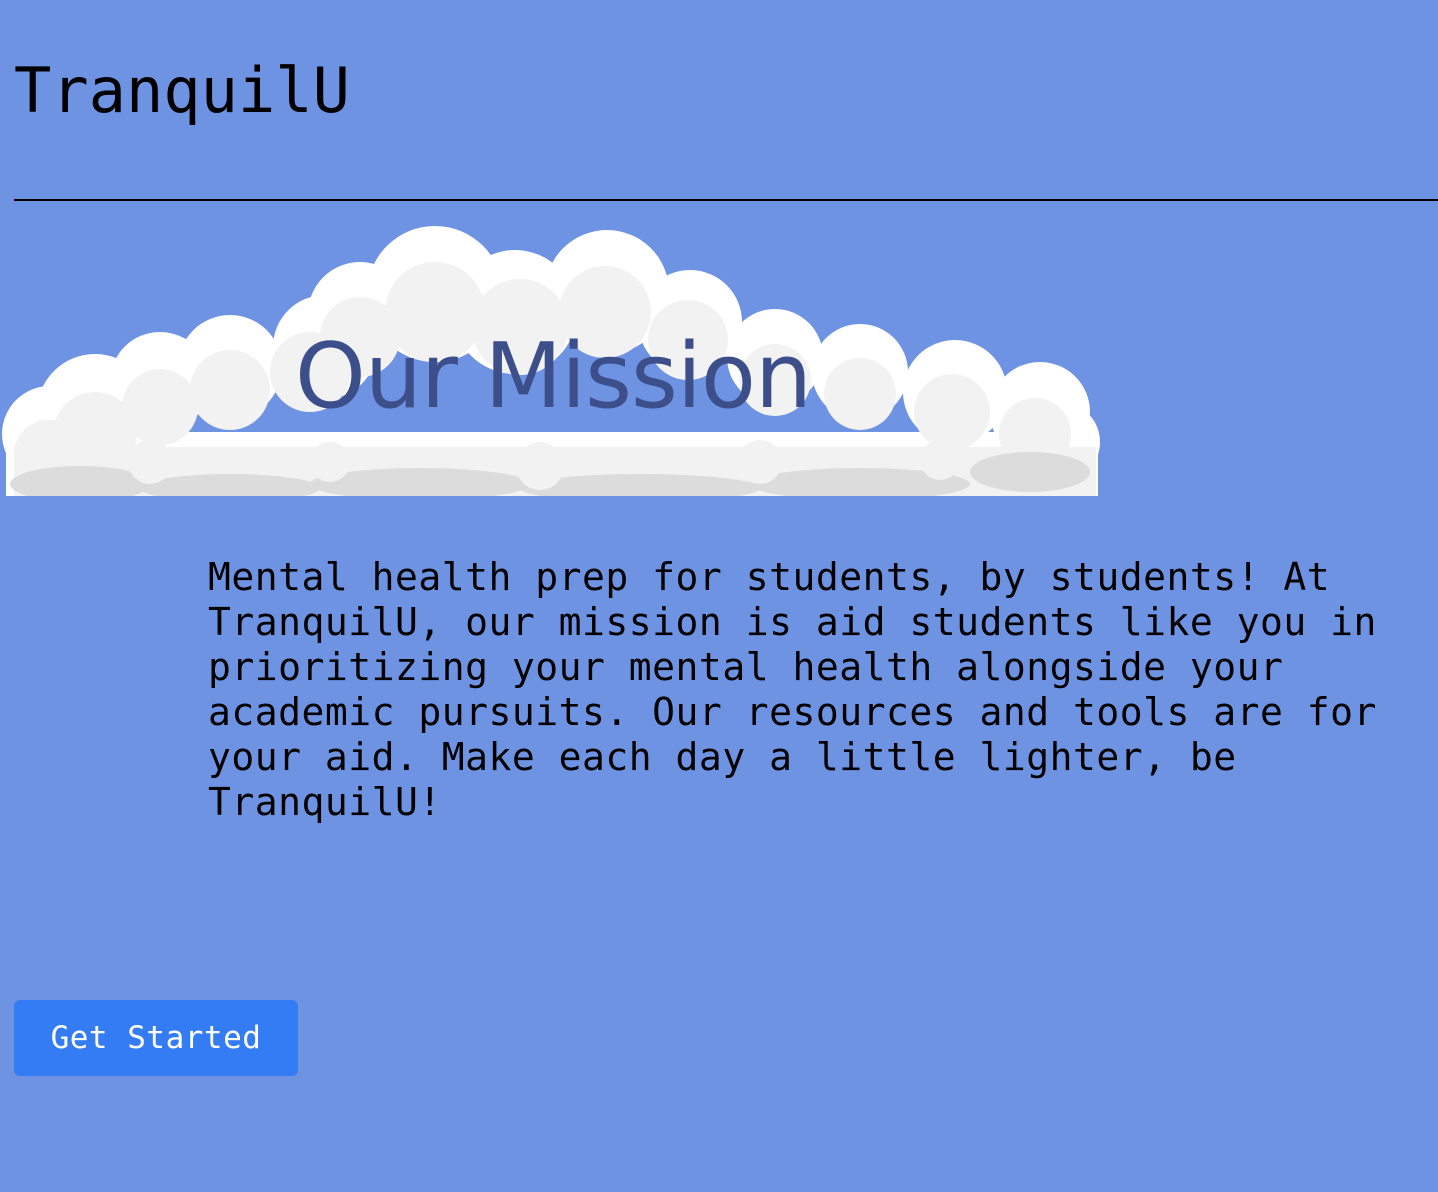 This screenshot has width=1438, height=1192. What do you see at coordinates (182, 90) in the screenshot?
I see `site-title: TranquilU` at bounding box center [182, 90].